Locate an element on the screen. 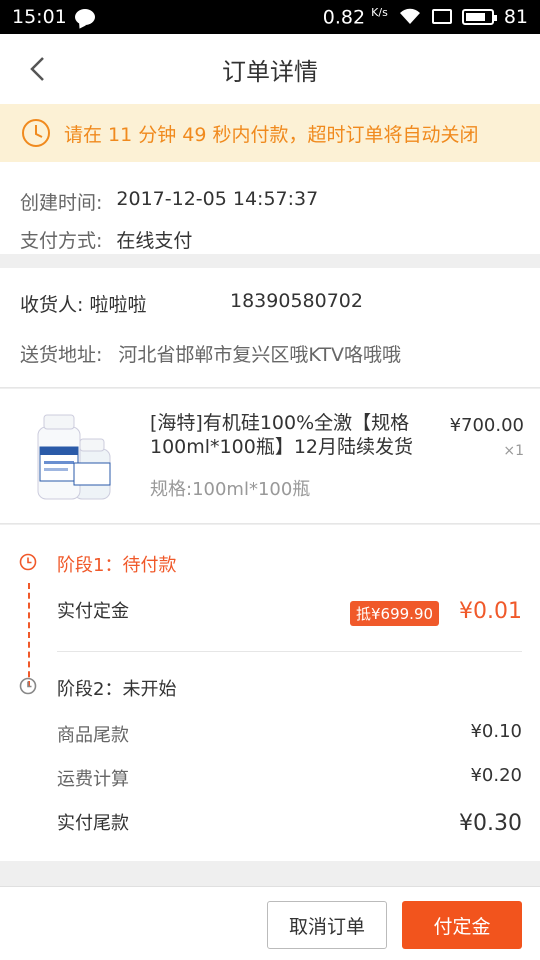 The width and height of the screenshot is (540, 960). goods-balance-label: 商品尾款 is located at coordinates (93, 735).